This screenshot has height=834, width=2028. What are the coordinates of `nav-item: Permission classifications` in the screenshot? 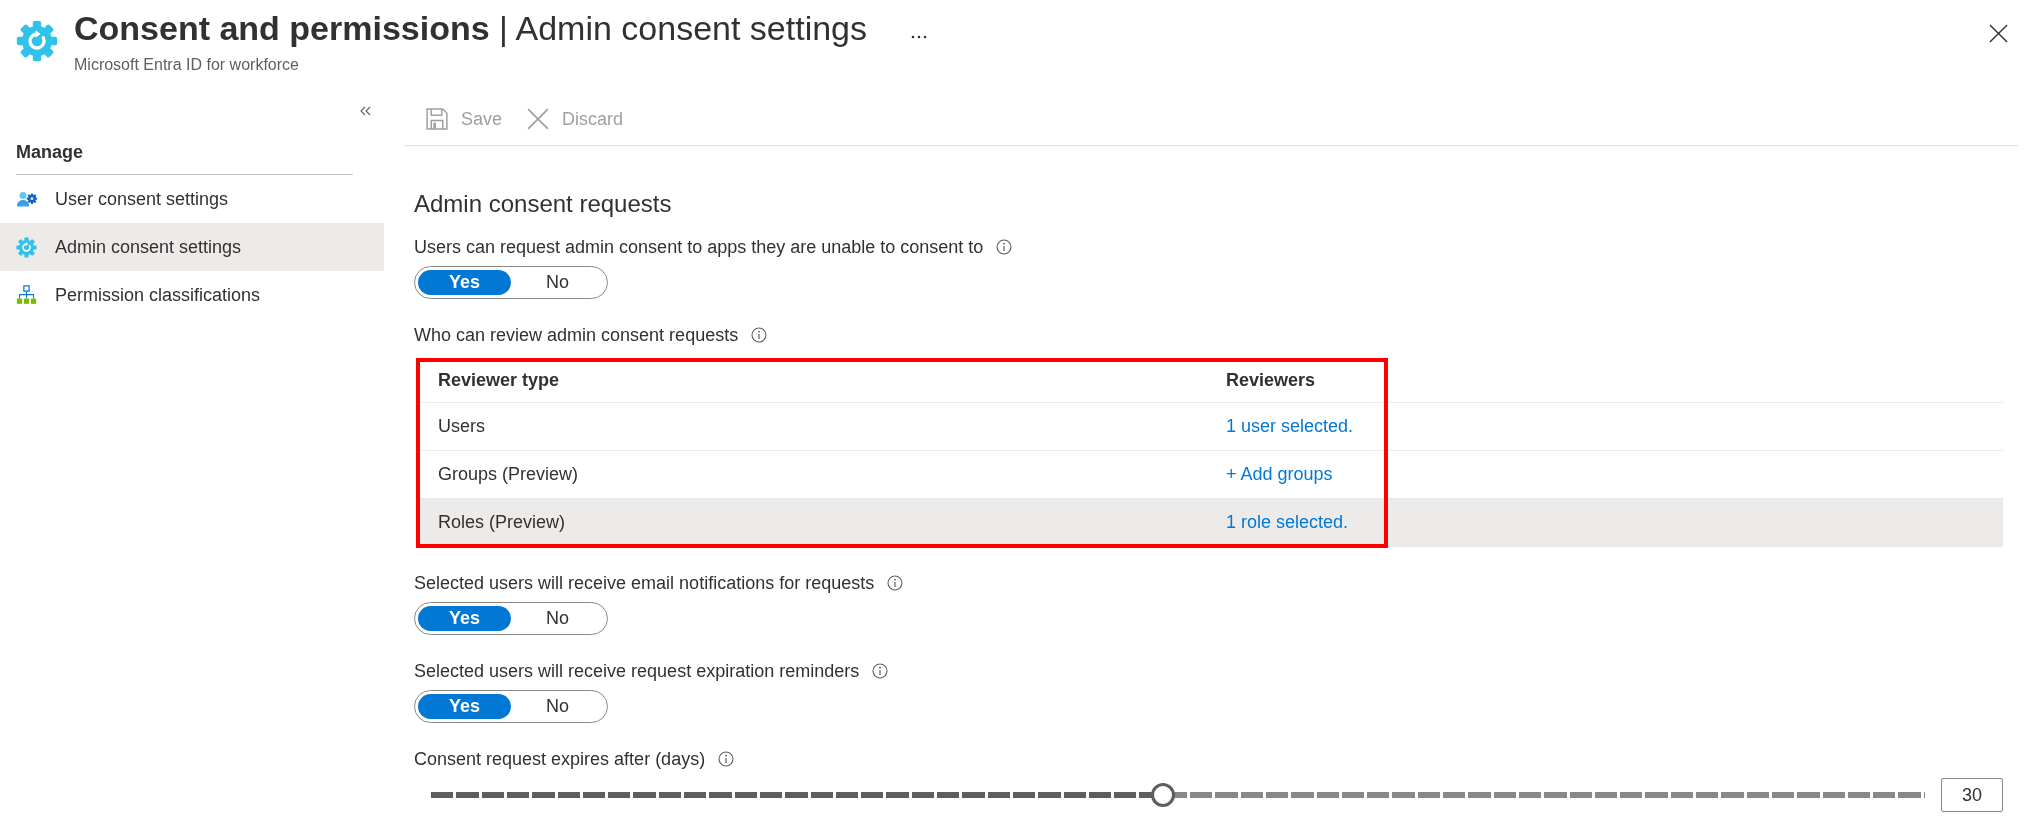 It's located at (192, 295).